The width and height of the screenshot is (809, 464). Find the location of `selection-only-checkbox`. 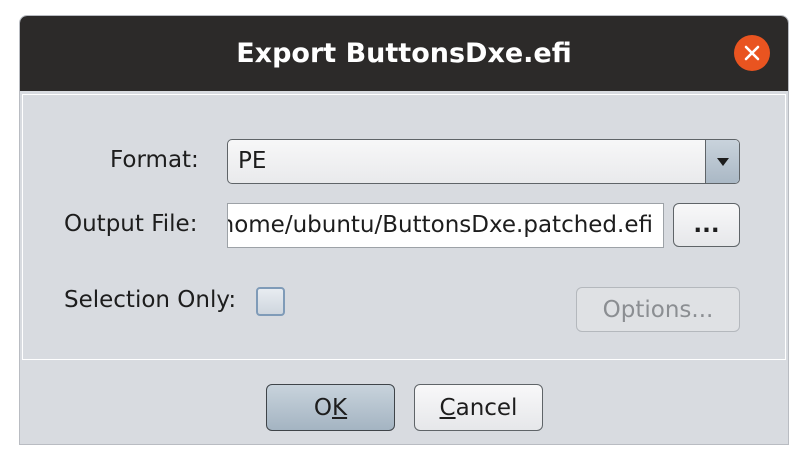

selection-only-checkbox is located at coordinates (270, 301).